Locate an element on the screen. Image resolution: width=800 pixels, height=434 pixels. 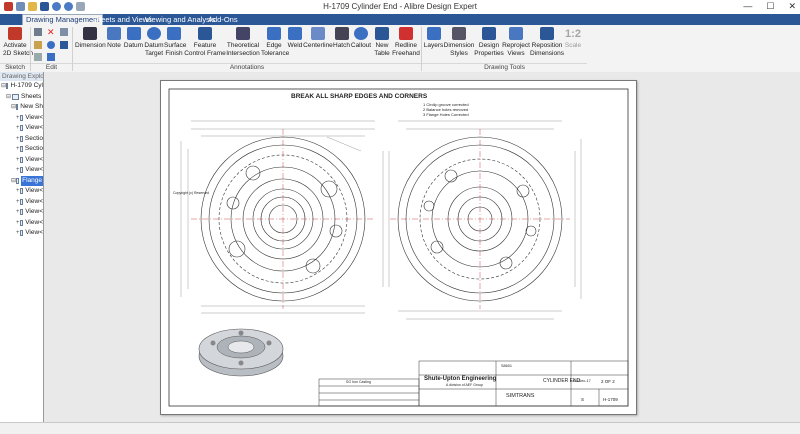
scale-button: 1:2 Scale is located at coordinates (573, 38).